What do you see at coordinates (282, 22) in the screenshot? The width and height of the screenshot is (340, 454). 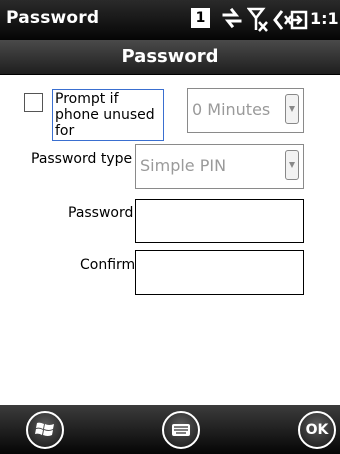 I see `speaker-muted-icon` at bounding box center [282, 22].